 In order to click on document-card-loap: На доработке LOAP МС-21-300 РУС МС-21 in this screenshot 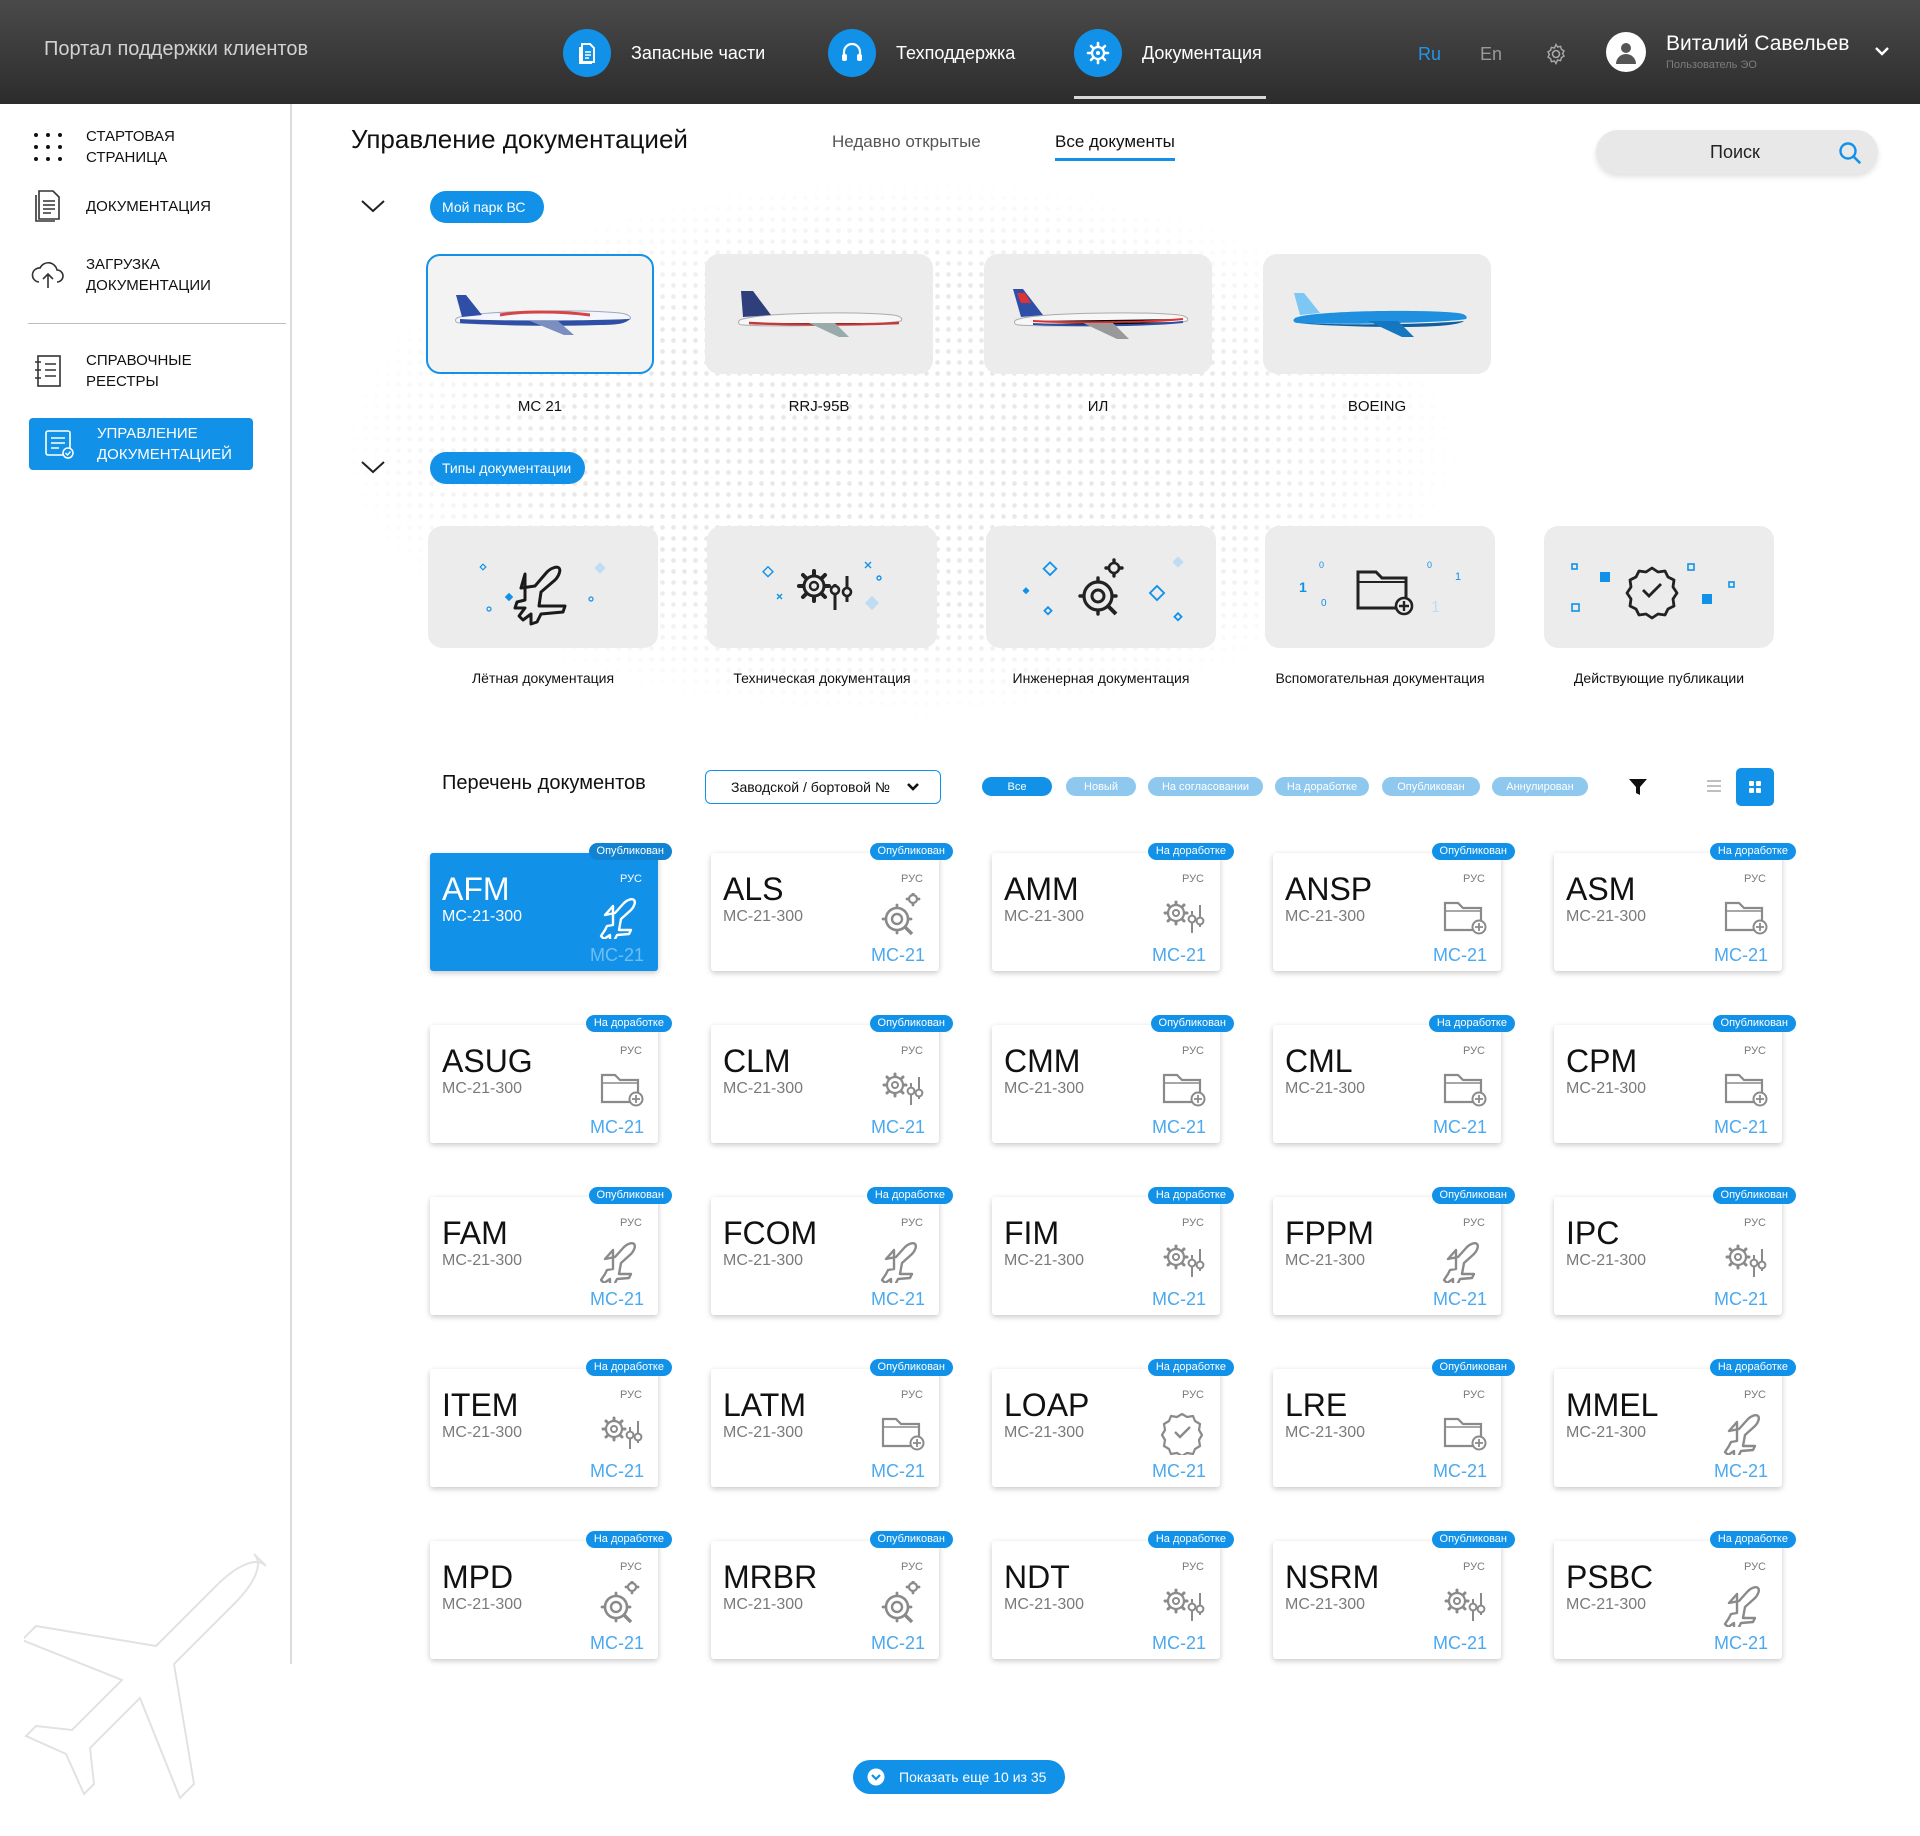, I will do `click(1113, 1423)`.